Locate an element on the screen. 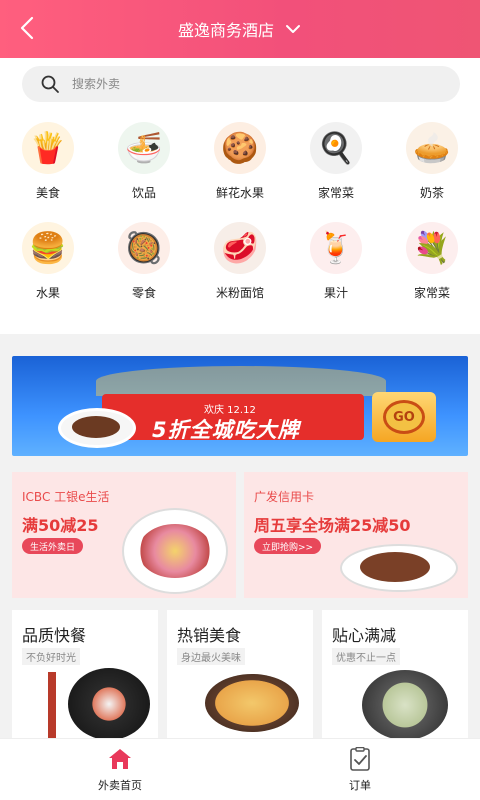 This screenshot has height=800, width=480. search-bar is located at coordinates (241, 84).